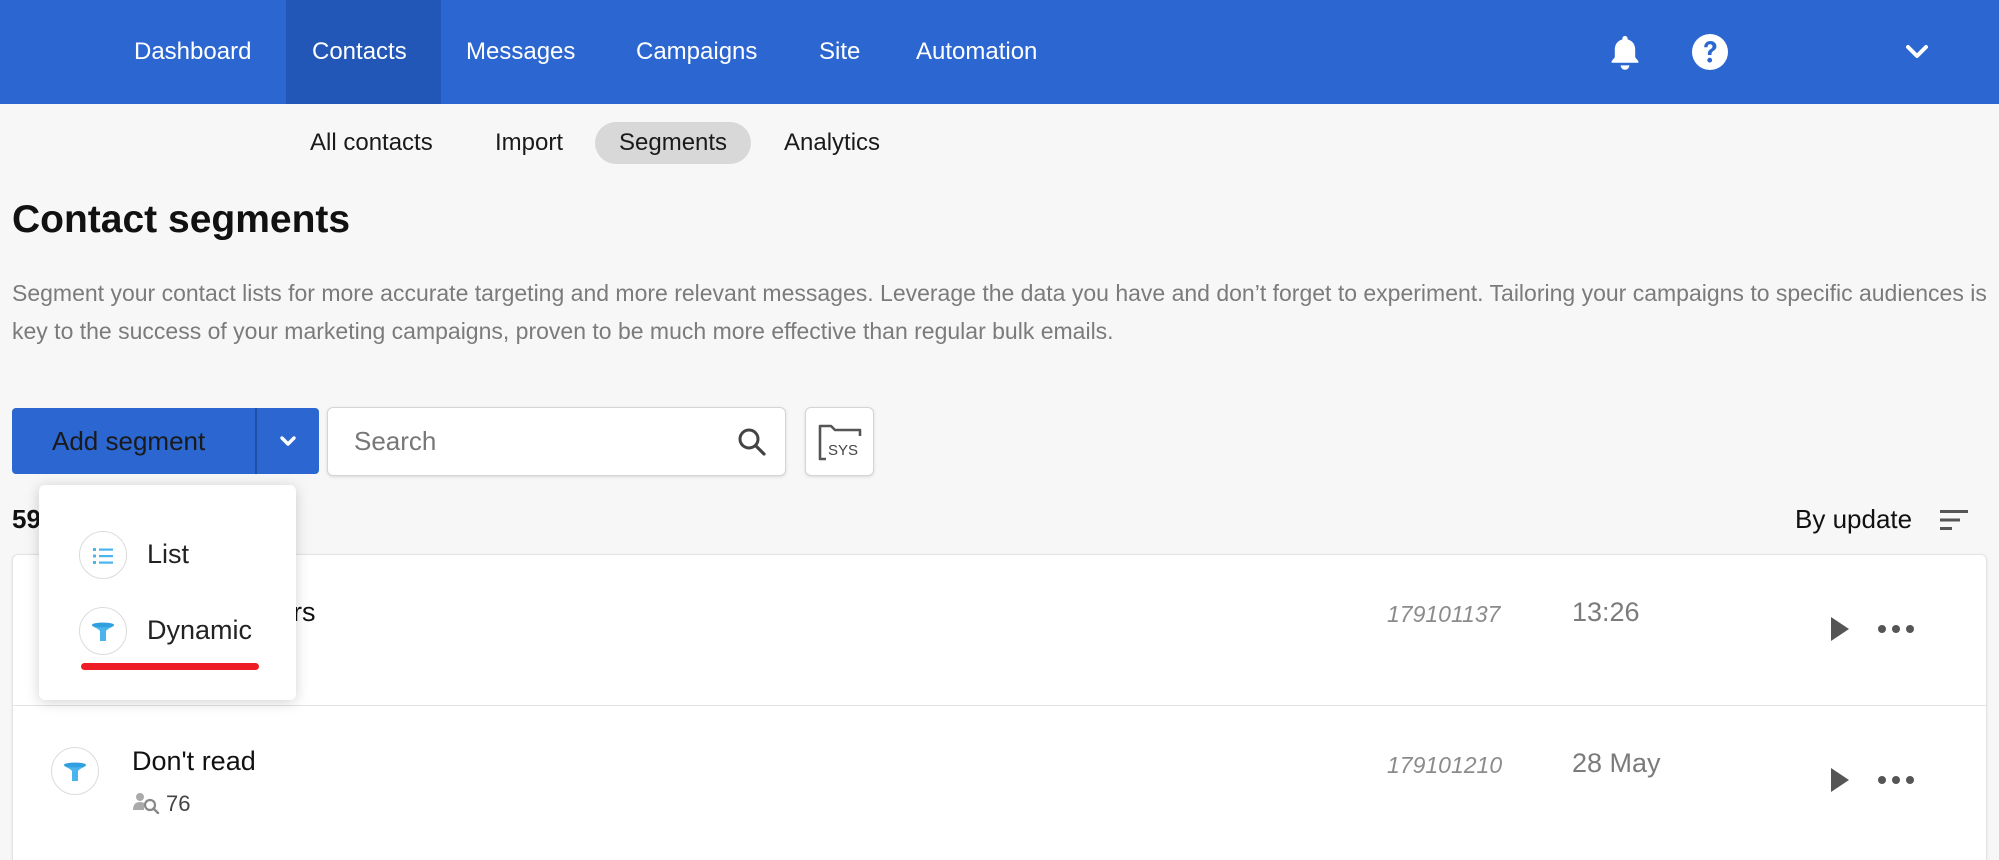  Describe the element at coordinates (528, 441) in the screenshot. I see `search-input` at that location.